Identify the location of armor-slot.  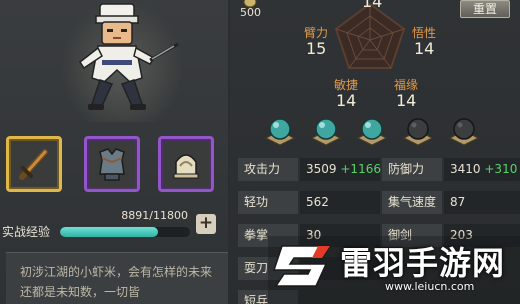
(112, 164).